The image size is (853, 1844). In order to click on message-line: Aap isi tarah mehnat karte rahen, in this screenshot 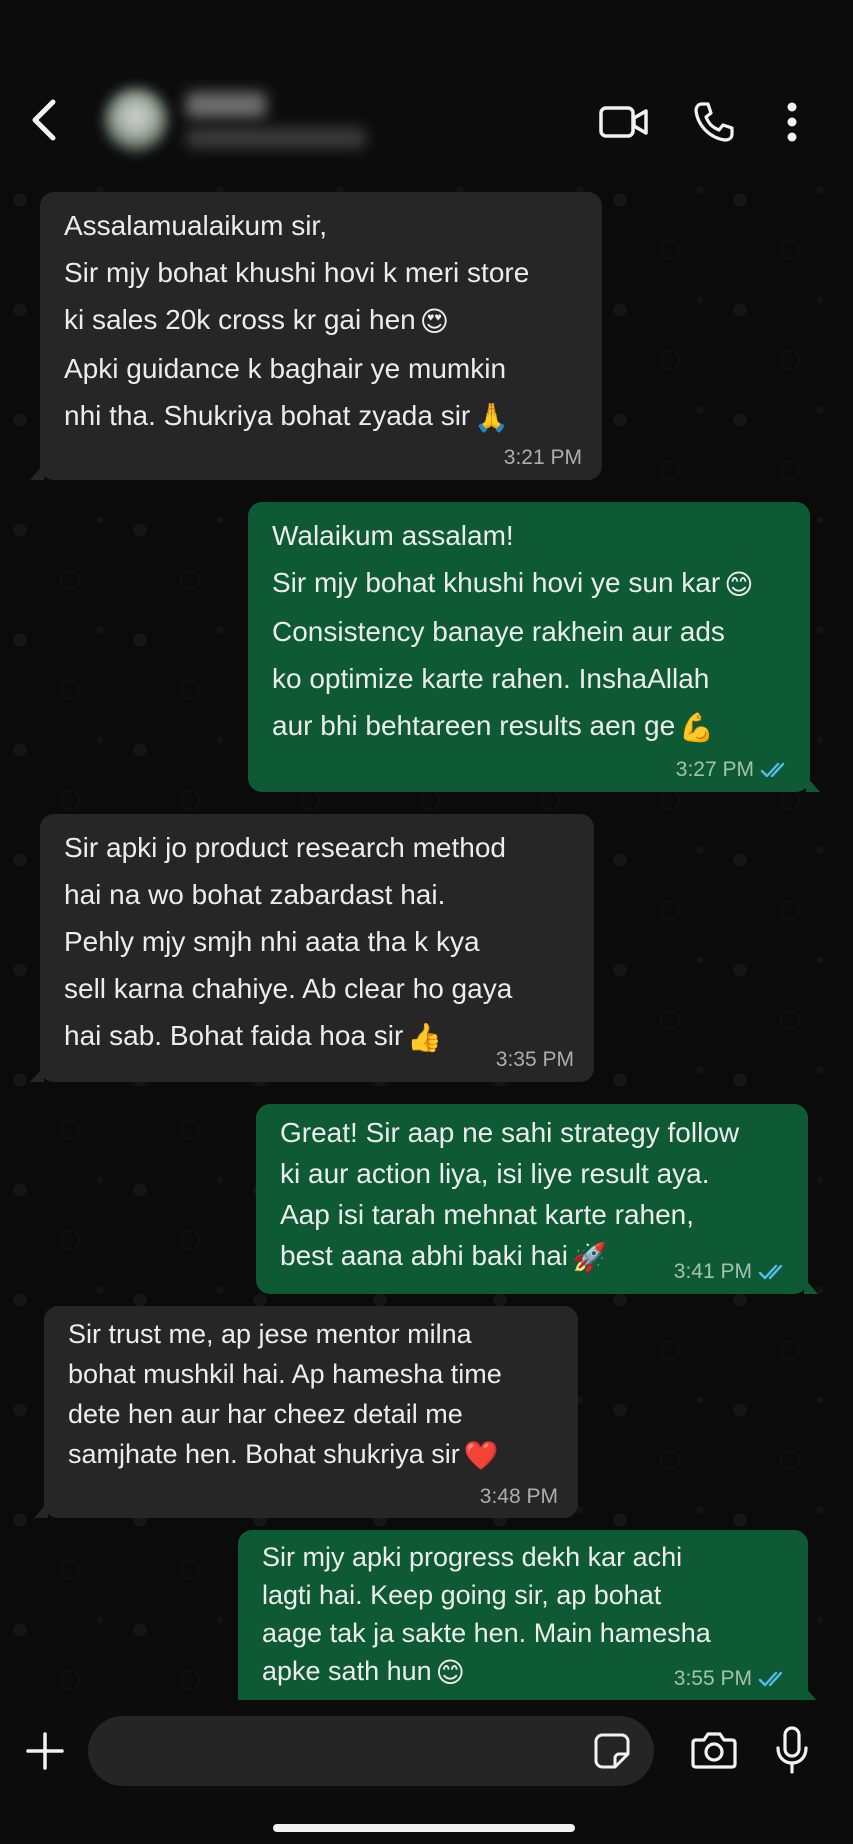, I will do `click(487, 1214)`.